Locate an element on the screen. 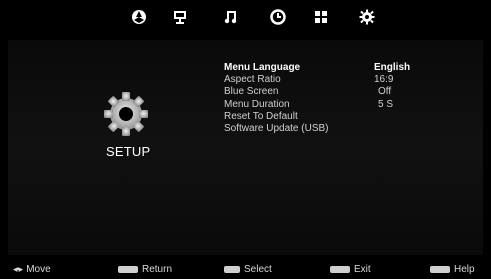  move-hint-label: Move is located at coordinates (38, 269).